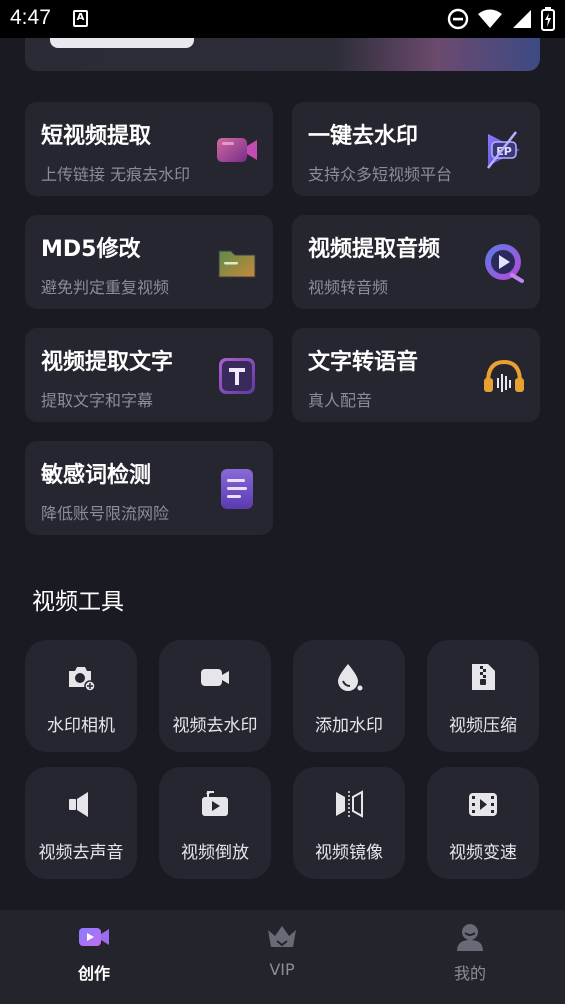  I want to click on tool-card-video-extract-audio: 视频提取音频 视频转音频, so click(416, 262).